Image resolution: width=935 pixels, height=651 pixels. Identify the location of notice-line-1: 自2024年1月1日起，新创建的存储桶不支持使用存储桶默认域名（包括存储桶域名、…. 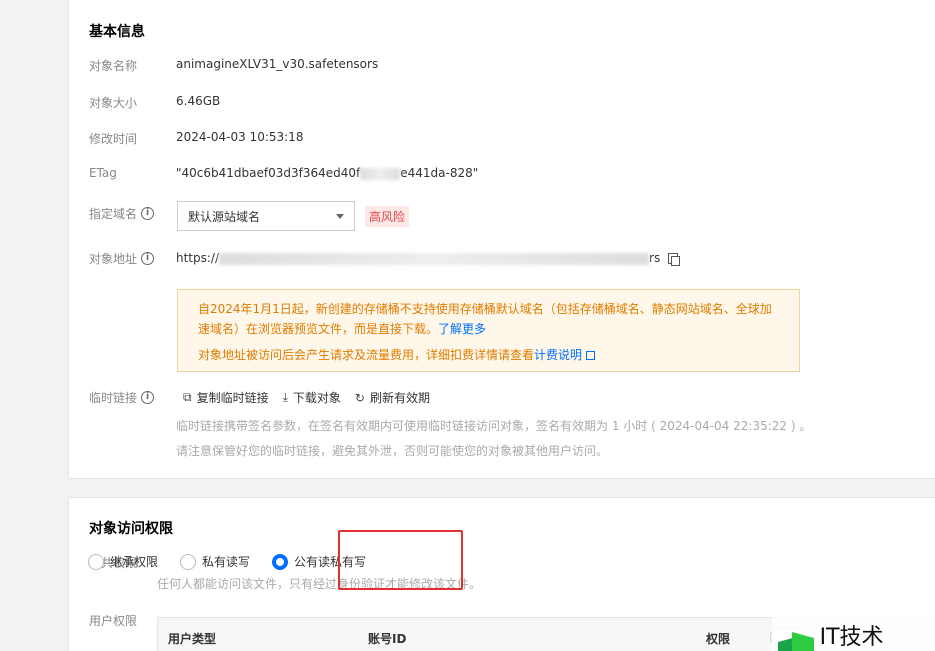
(485, 319).